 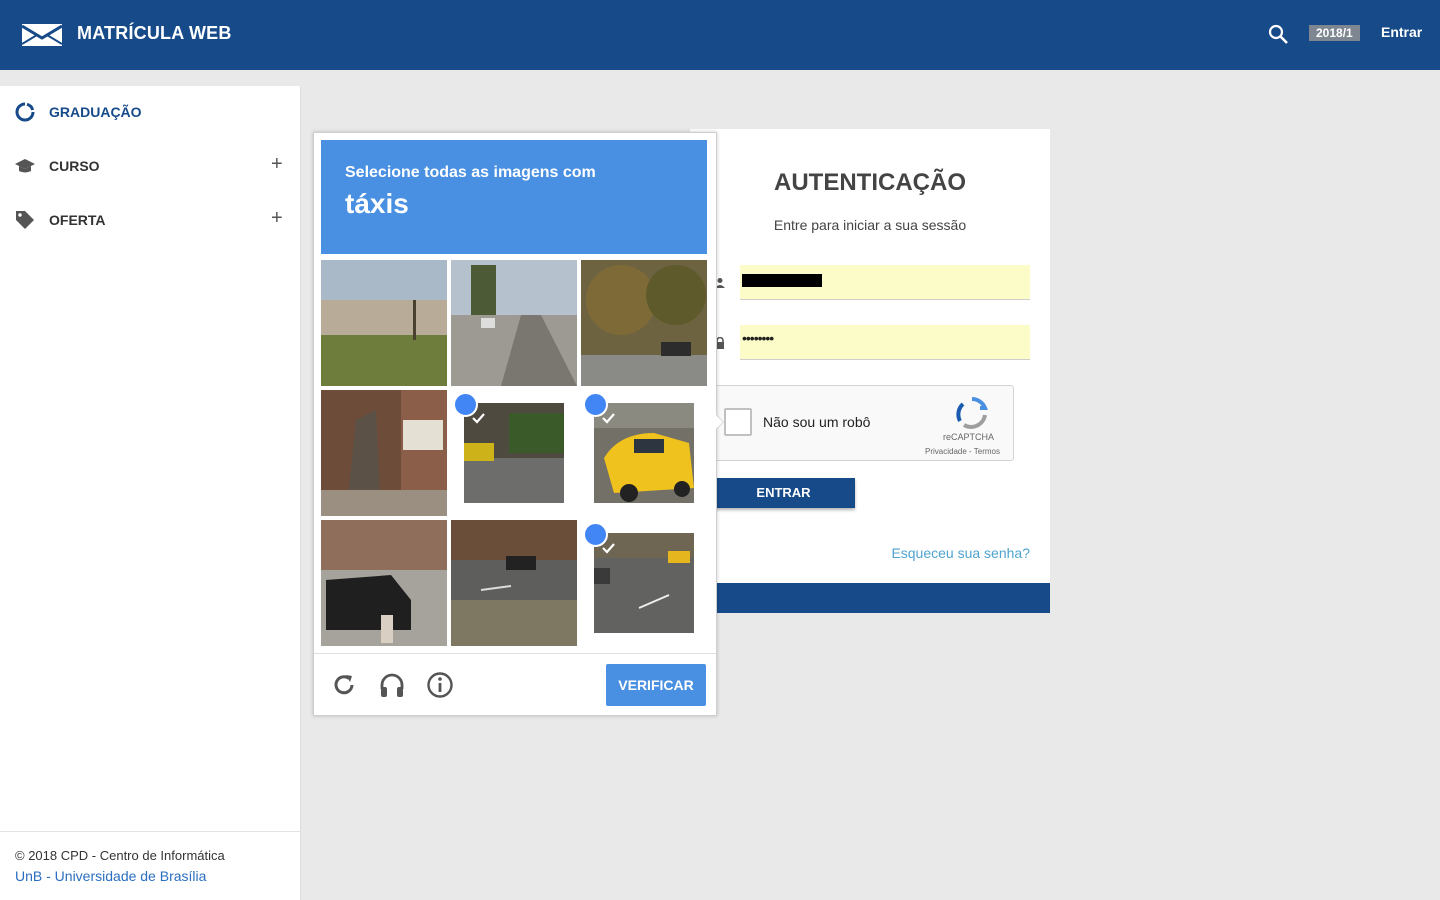 I want to click on username-redacted-value, so click(x=782, y=280).